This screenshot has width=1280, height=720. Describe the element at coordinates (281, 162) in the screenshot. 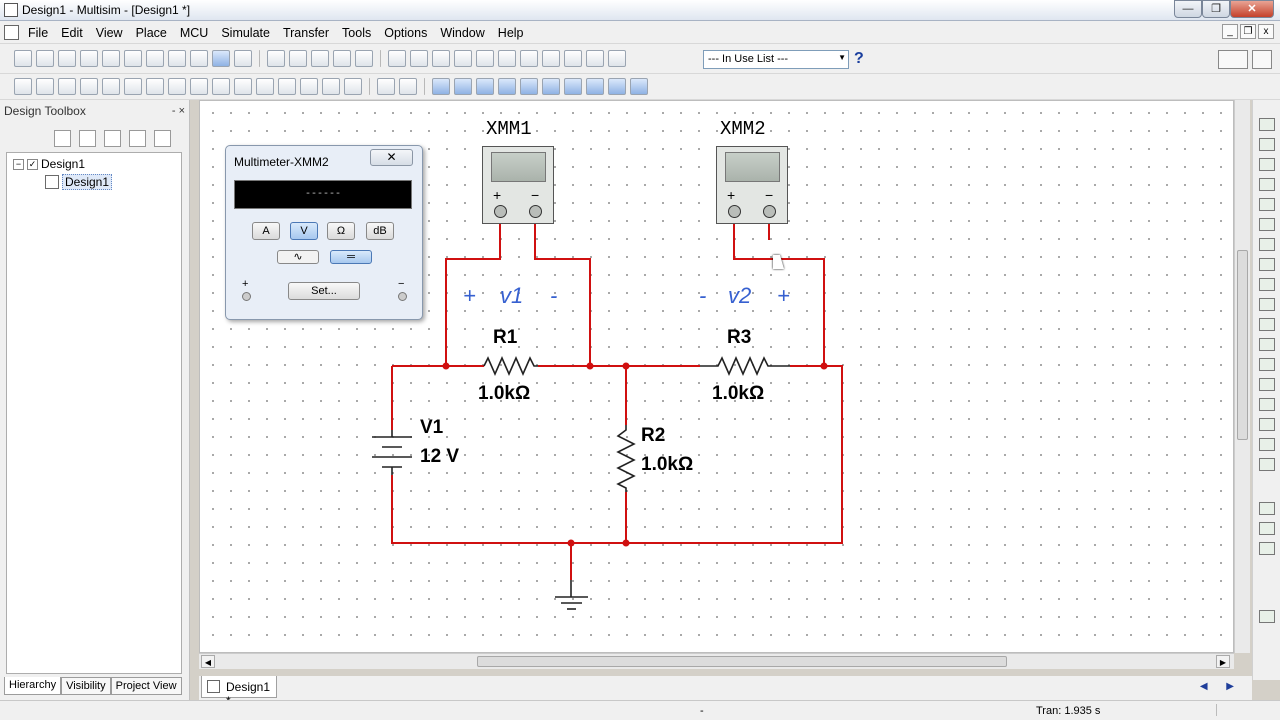

I see `multimeter-window-title: Multimeter-XMM2` at that location.